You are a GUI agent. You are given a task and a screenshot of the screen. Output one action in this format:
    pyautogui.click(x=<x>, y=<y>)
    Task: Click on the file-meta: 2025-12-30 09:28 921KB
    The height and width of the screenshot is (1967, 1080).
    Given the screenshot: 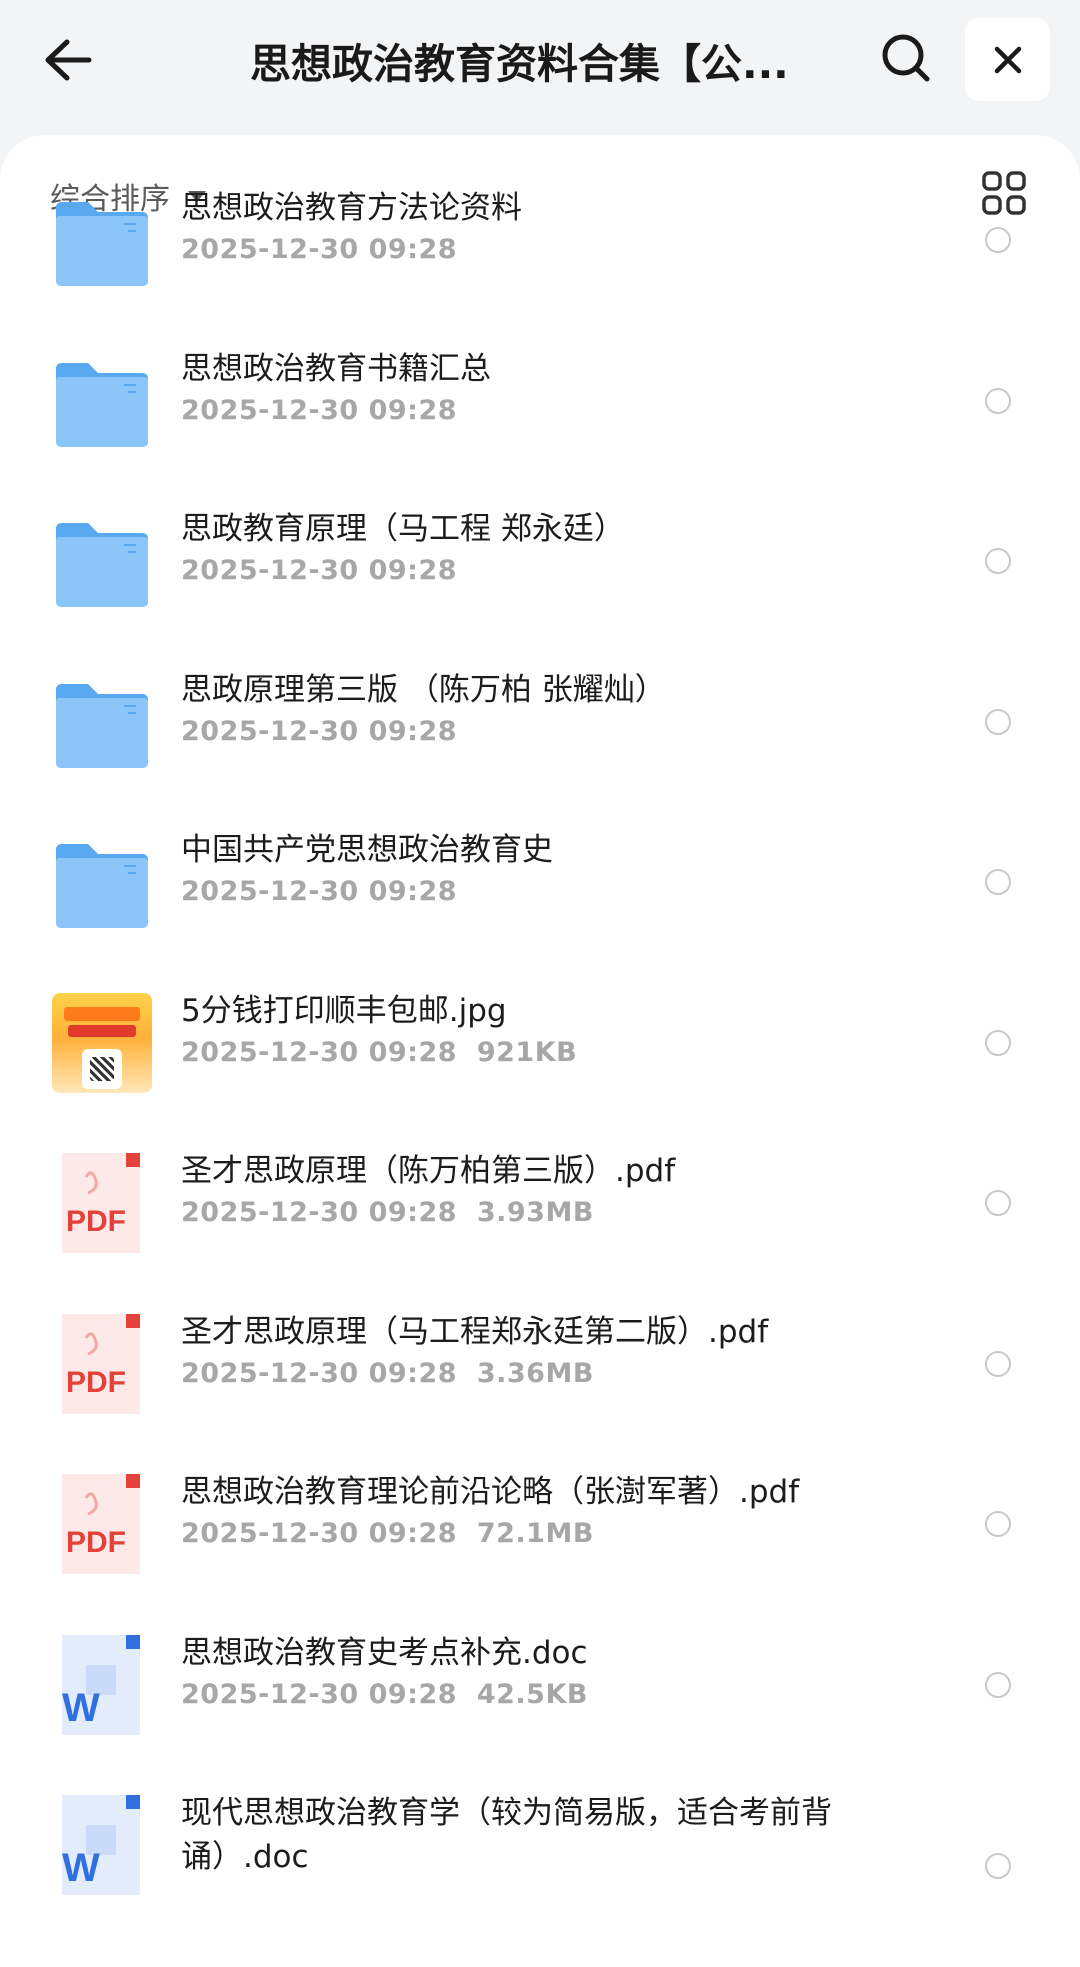 What is the action you would take?
    pyautogui.click(x=379, y=1052)
    